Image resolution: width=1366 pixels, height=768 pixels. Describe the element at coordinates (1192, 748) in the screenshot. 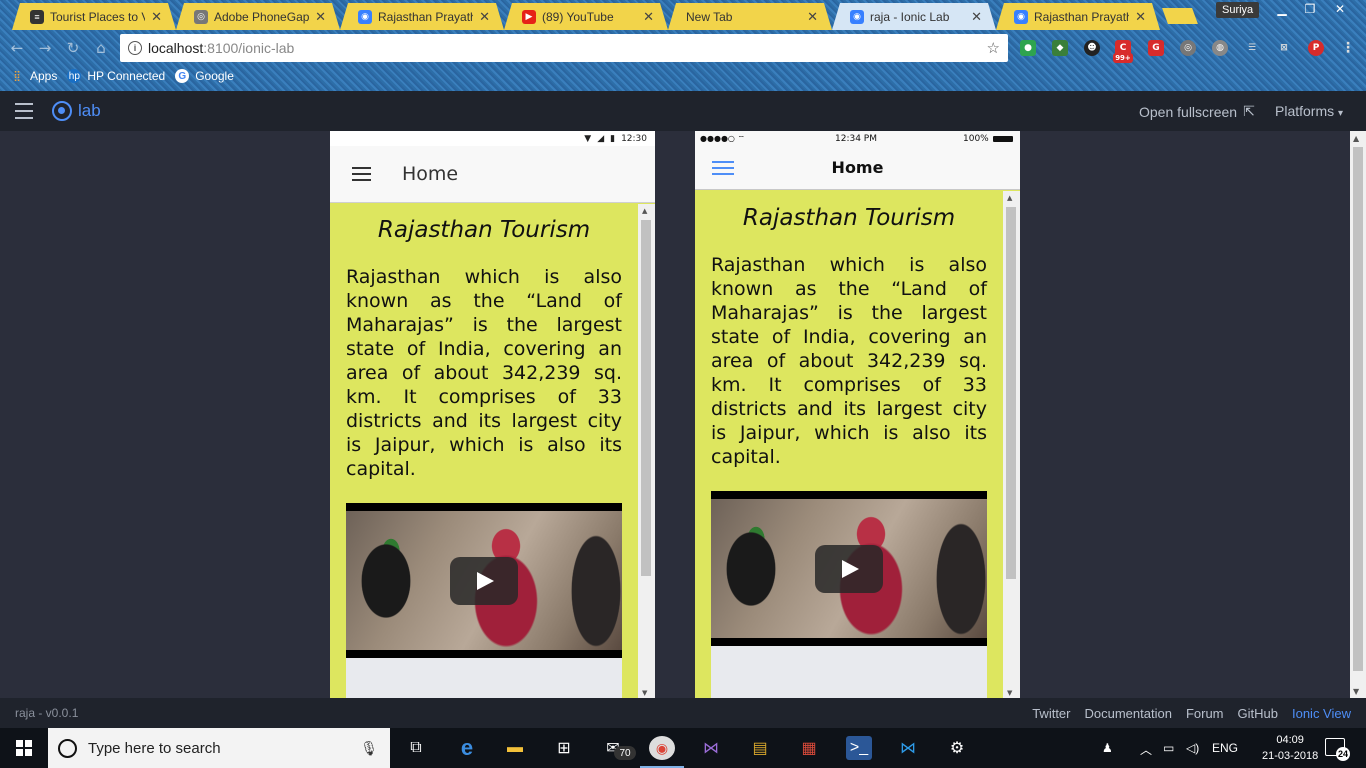

I see `volume-icon: ◁)` at that location.